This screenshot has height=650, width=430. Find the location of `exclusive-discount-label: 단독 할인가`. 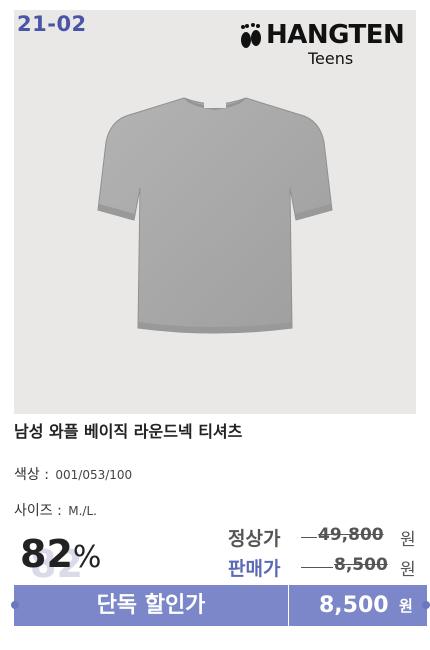

exclusive-discount-label: 단독 할인가 is located at coordinates (151, 605).